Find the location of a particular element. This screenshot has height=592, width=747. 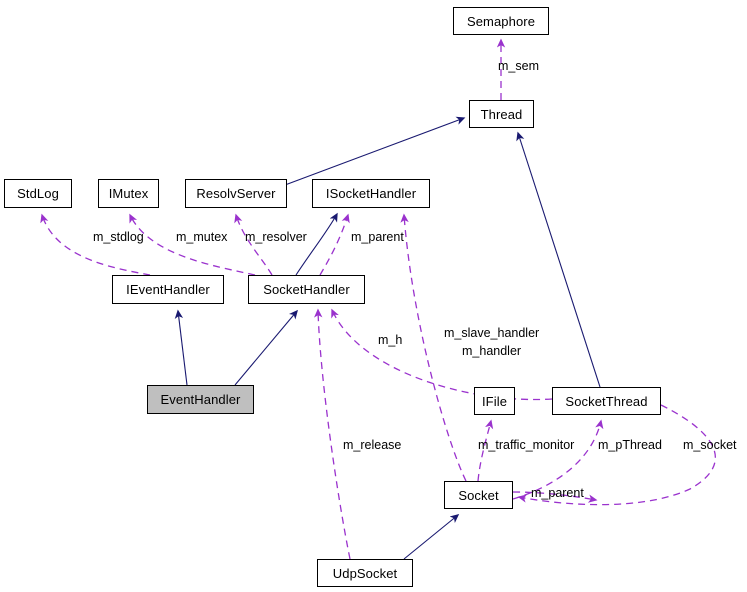

edge-m-mutex is located at coordinates (192, 244).